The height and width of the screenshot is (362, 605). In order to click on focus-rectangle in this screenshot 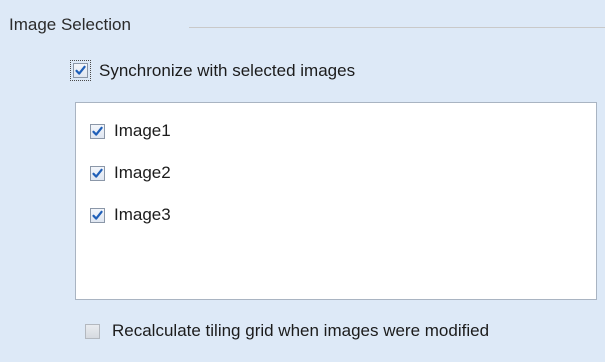, I will do `click(80, 70)`.